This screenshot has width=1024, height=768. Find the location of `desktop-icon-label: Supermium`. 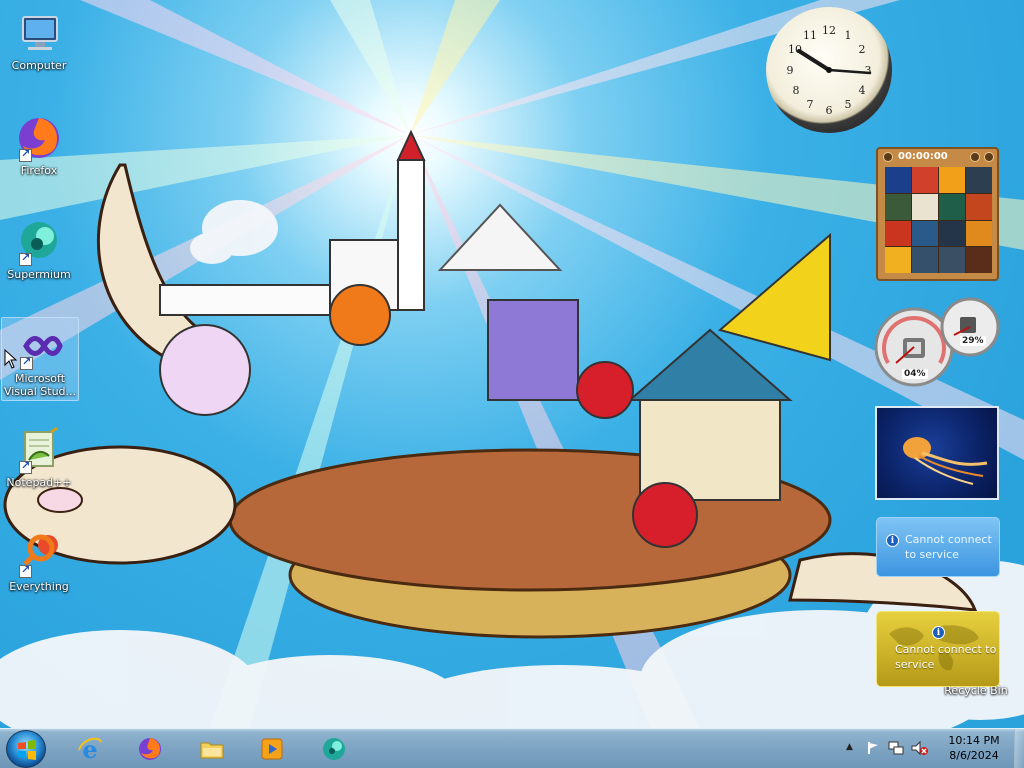

desktop-icon-label: Supermium is located at coordinates (39, 274).